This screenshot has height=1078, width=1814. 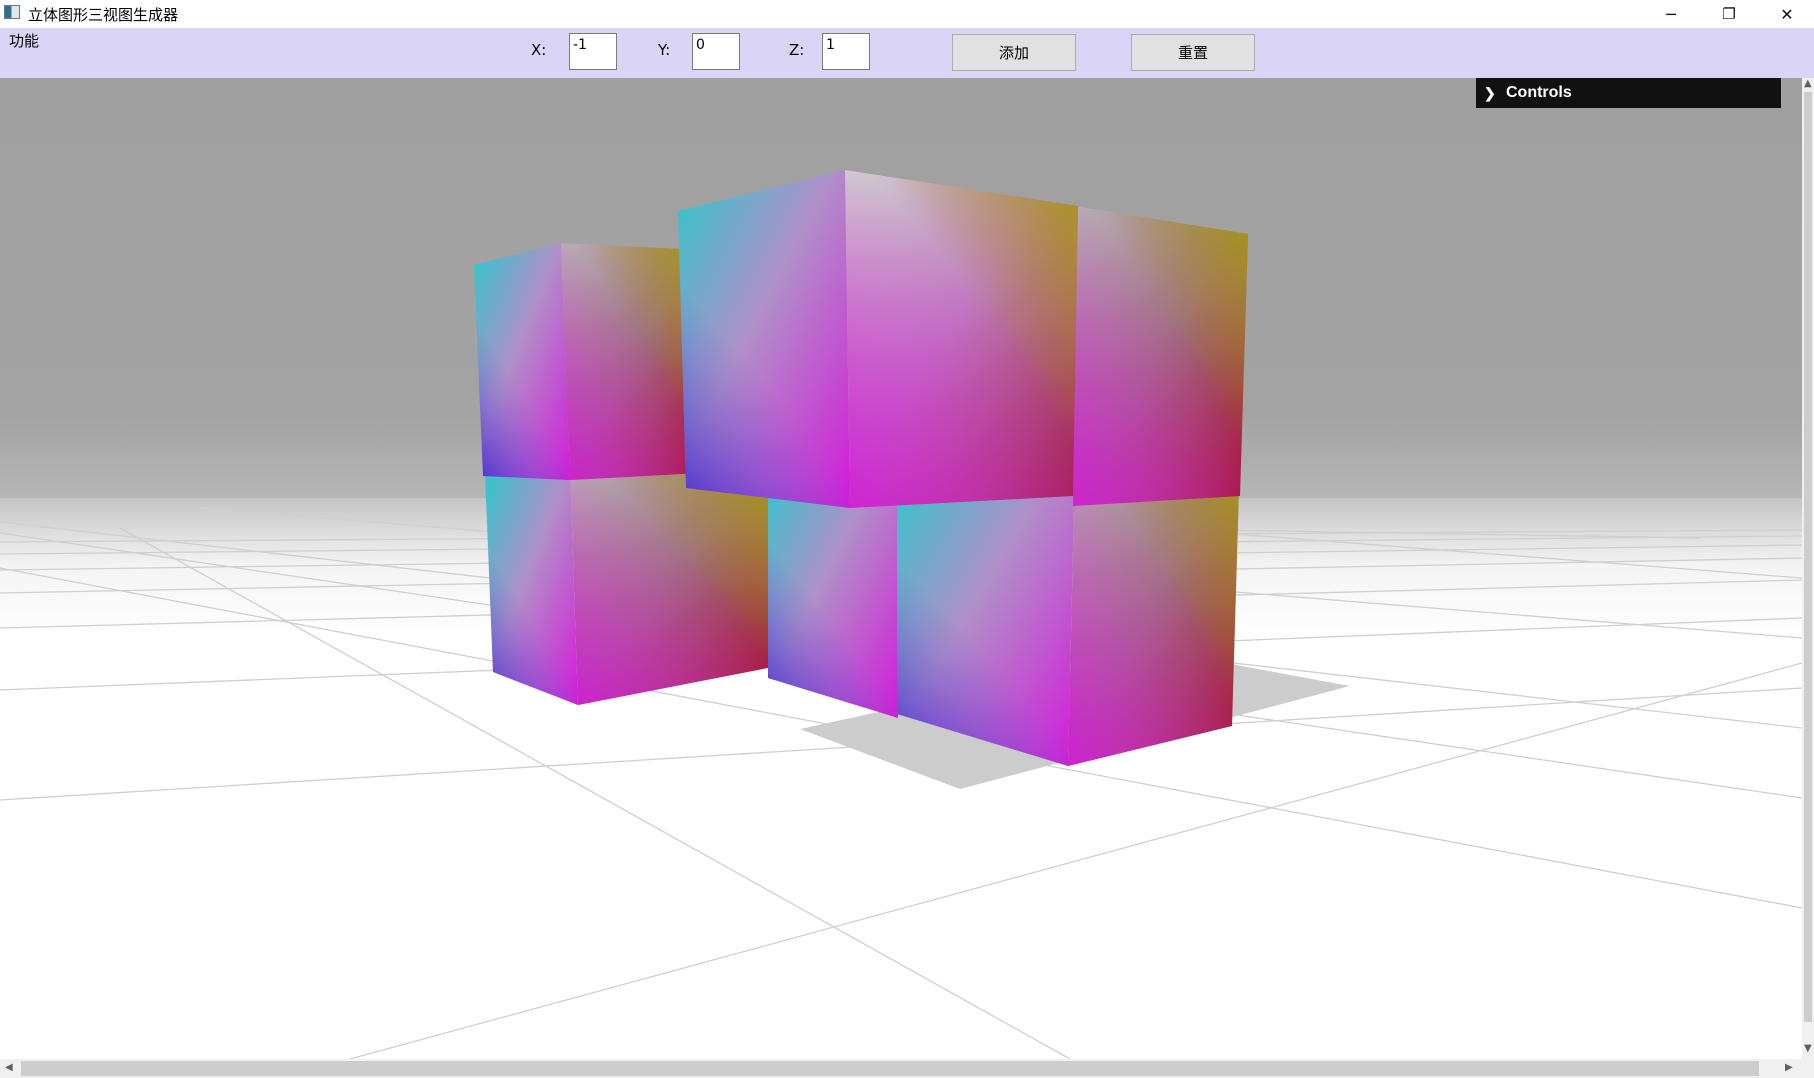 What do you see at coordinates (907, 53) in the screenshot?
I see `toolbar: 功能 X: Y: Z: 添加 重置` at bounding box center [907, 53].